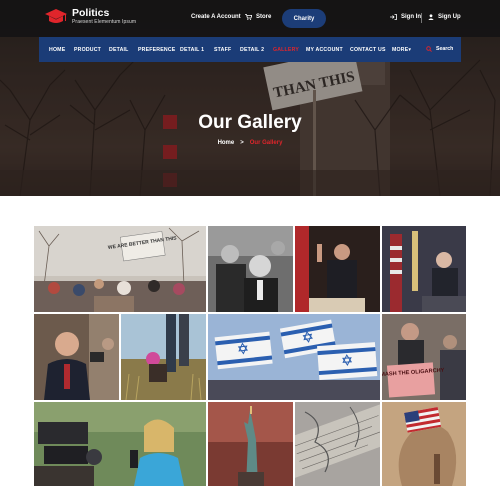 The width and height of the screenshot is (500, 500). What do you see at coordinates (337, 444) in the screenshot?
I see `map-documents-photo` at bounding box center [337, 444].